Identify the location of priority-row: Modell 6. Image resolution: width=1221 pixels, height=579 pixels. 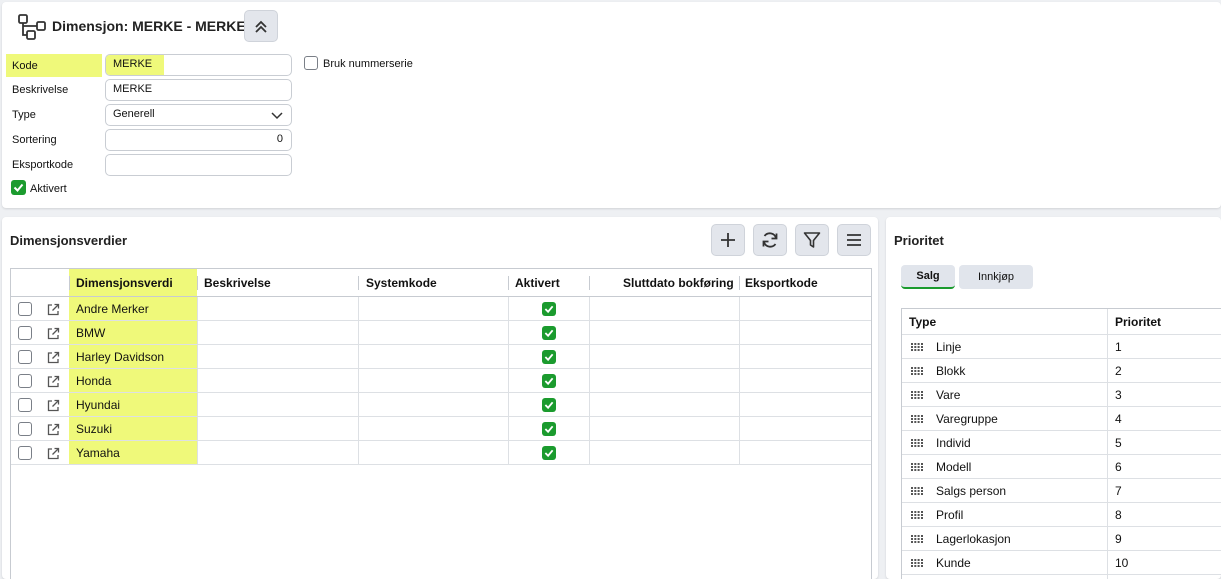
(1061, 467).